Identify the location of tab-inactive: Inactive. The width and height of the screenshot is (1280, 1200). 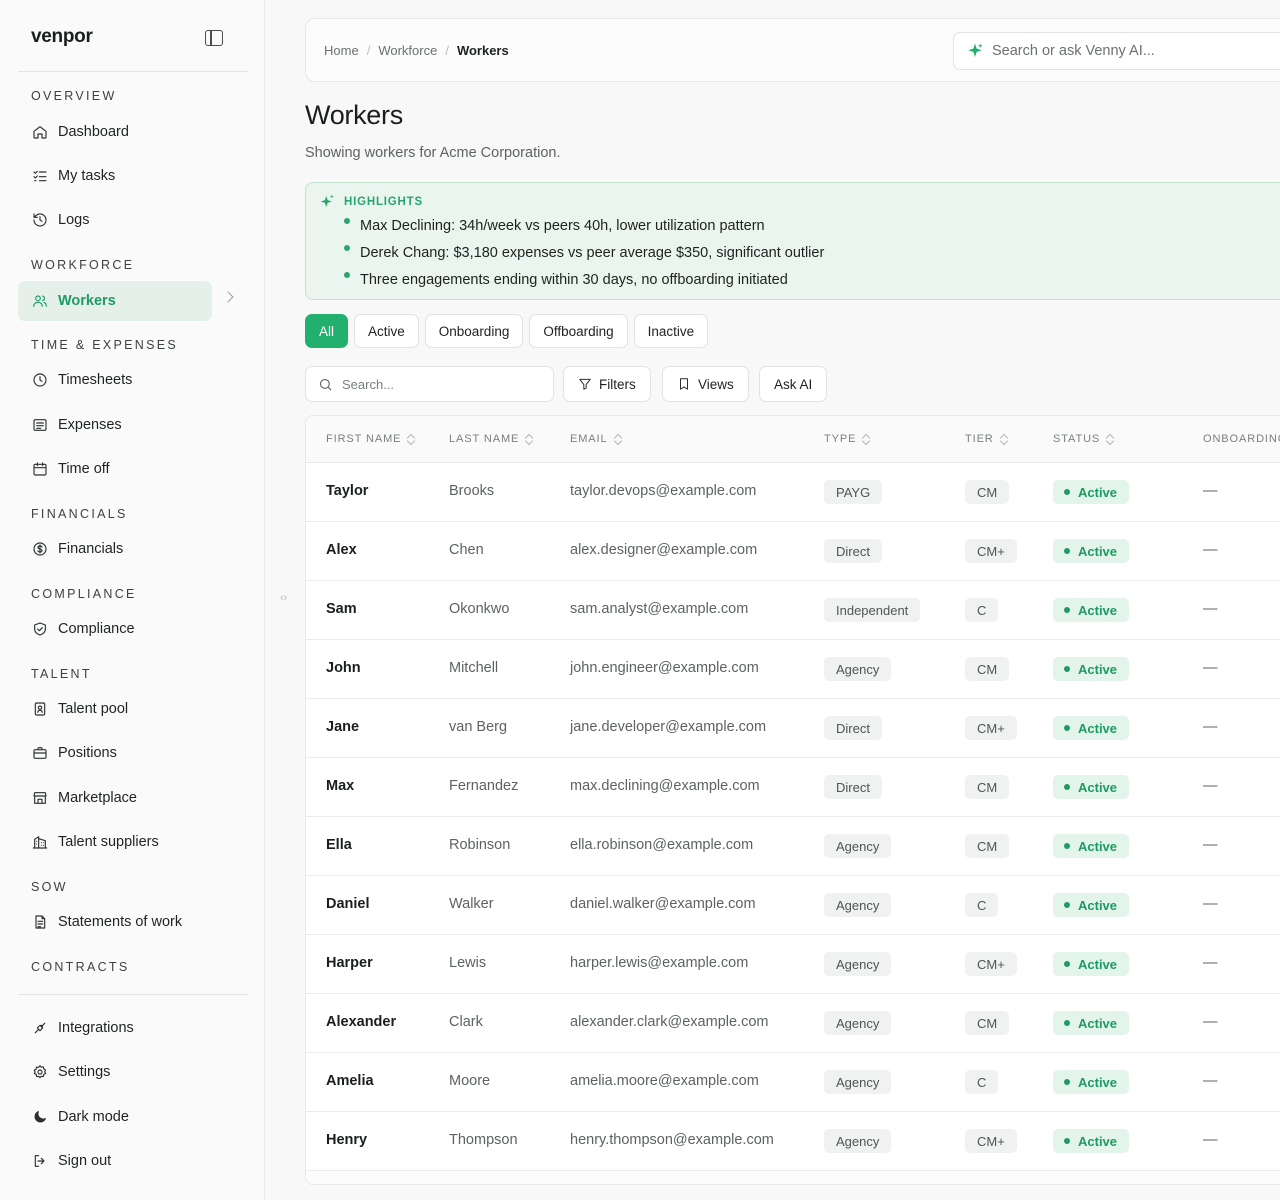
(671, 331).